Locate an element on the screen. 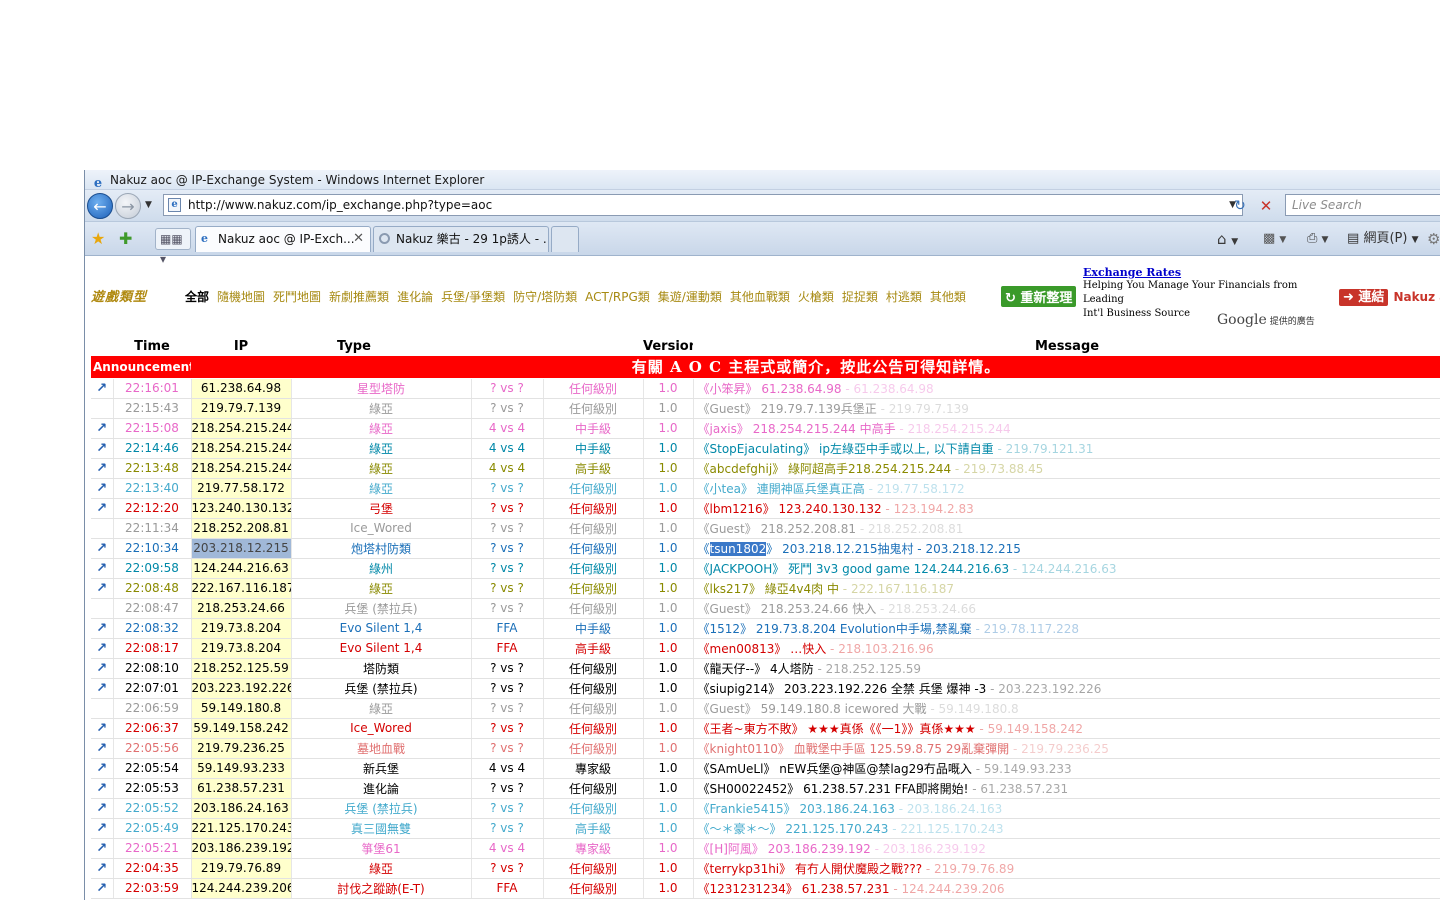 Image resolution: width=1440 pixels, height=900 pixels. quick-tabs-button: ▦▦ ▾ is located at coordinates (173, 247).